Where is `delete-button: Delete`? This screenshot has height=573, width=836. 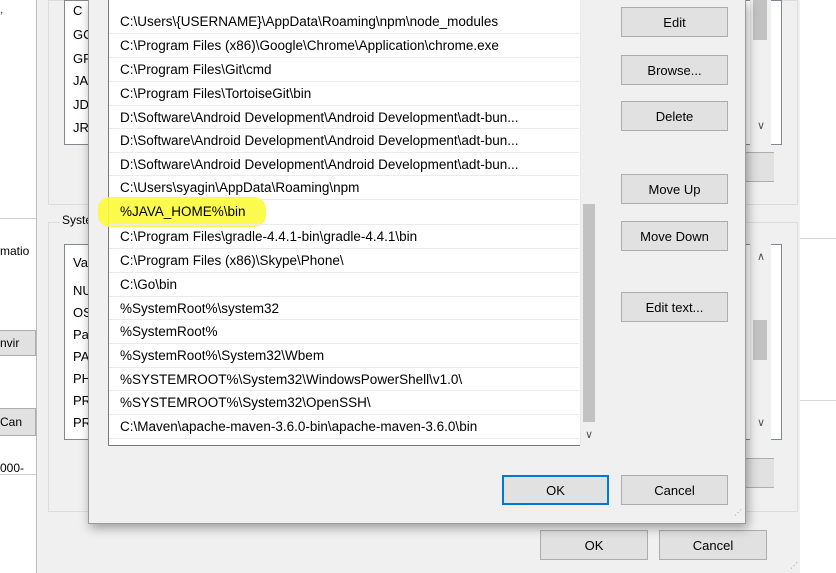
delete-button: Delete is located at coordinates (674, 116).